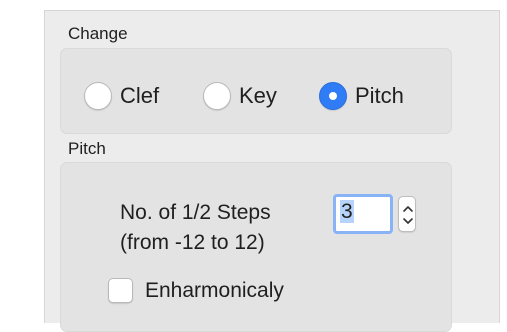 The width and height of the screenshot is (507, 332). Describe the element at coordinates (140, 95) in the screenshot. I see `radio-clef-label: Clef` at that location.